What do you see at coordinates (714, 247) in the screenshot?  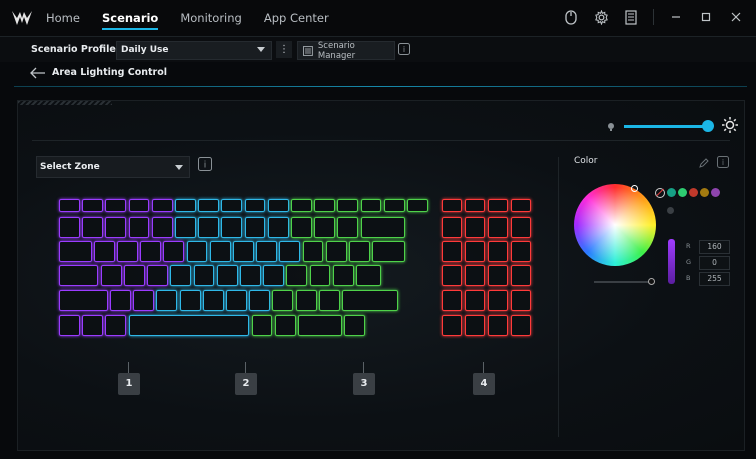 I see `red-value-input: 160` at bounding box center [714, 247].